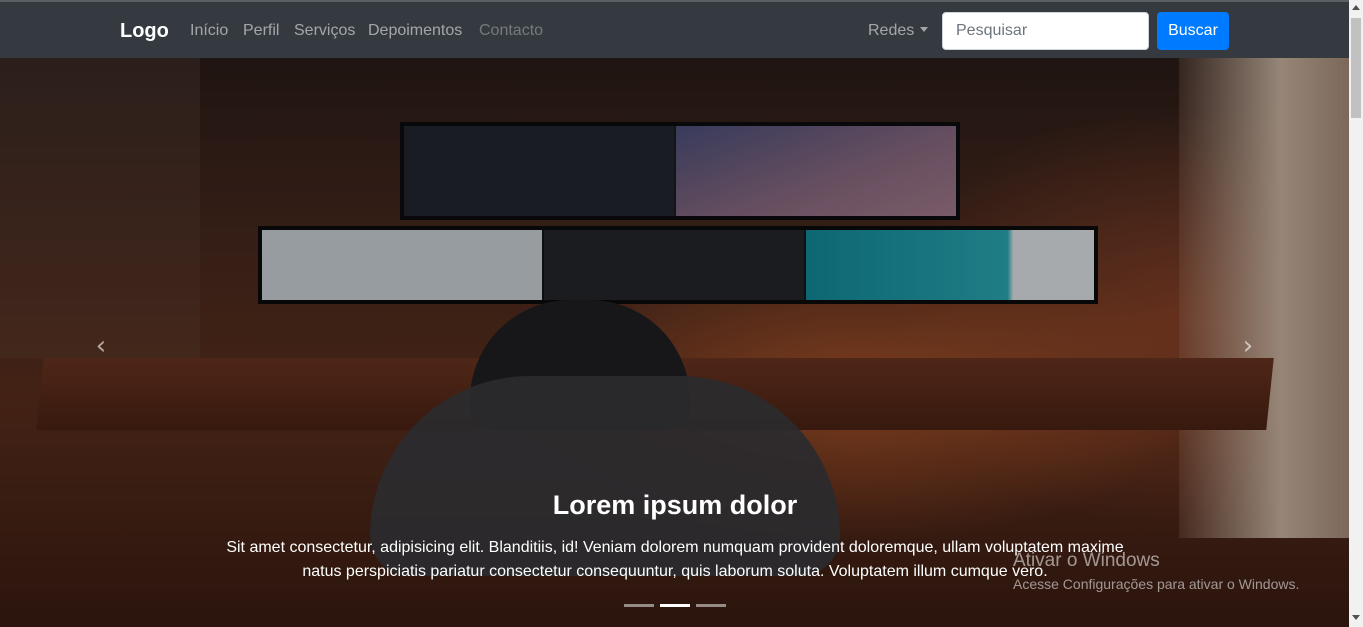 This screenshot has height=627, width=1363. Describe the element at coordinates (209, 31) in the screenshot. I see `nav-link-inicio: Início` at that location.